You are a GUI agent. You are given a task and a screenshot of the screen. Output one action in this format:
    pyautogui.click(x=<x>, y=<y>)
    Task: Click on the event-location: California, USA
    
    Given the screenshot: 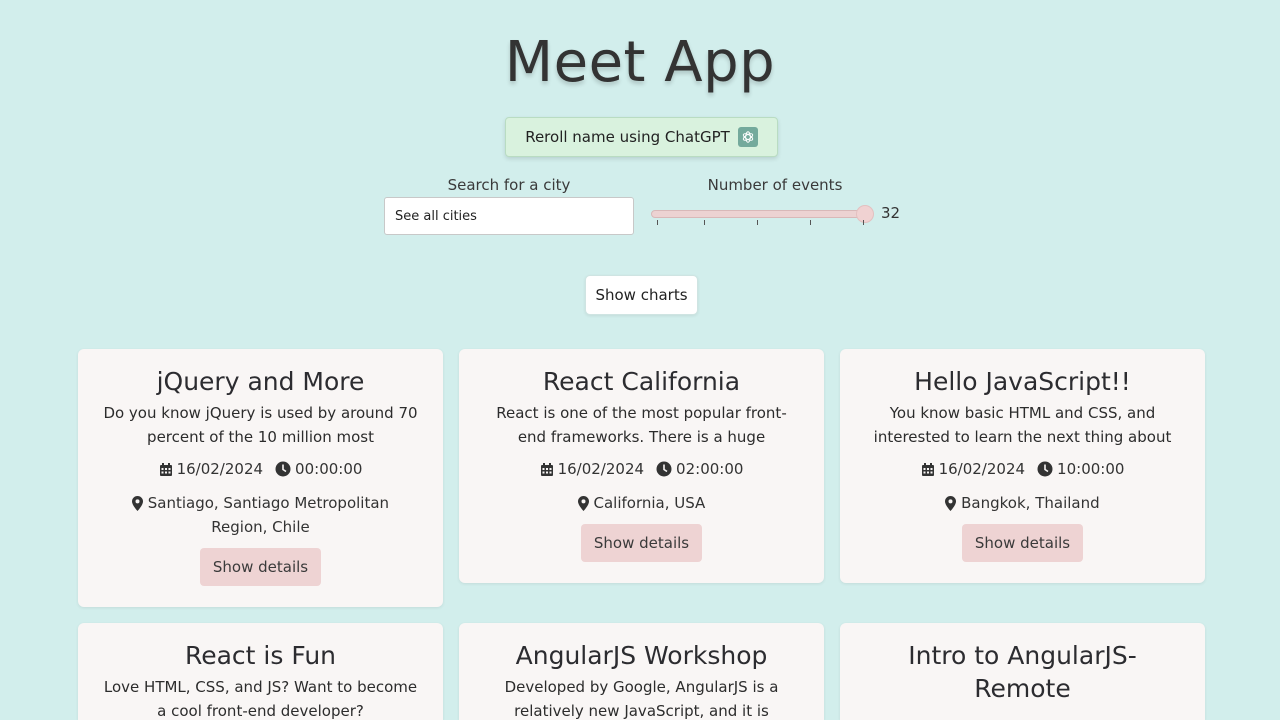 What is the action you would take?
    pyautogui.click(x=641, y=503)
    